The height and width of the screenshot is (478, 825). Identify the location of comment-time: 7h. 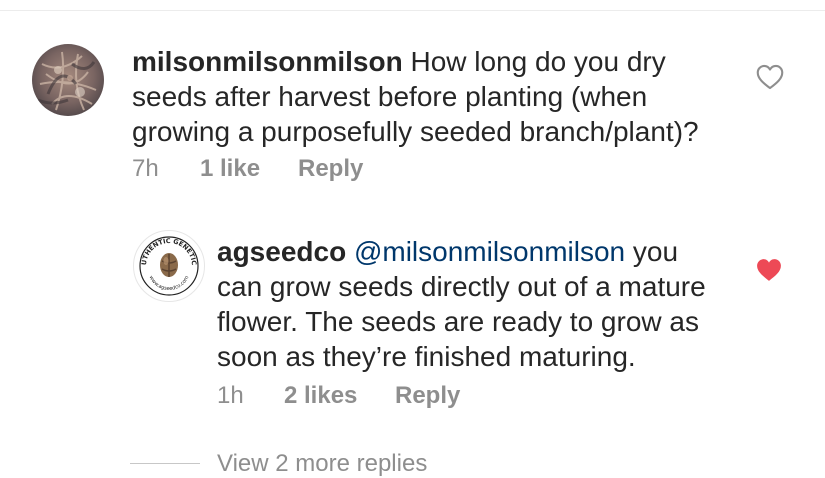
(145, 168).